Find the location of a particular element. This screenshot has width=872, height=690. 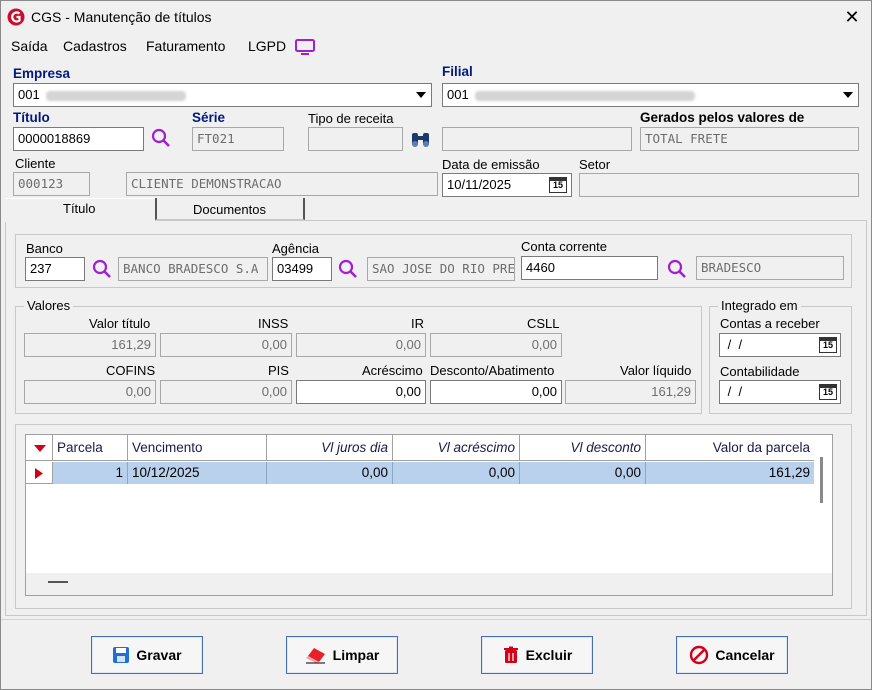

cancelar-label: Cancelar is located at coordinates (745, 655).